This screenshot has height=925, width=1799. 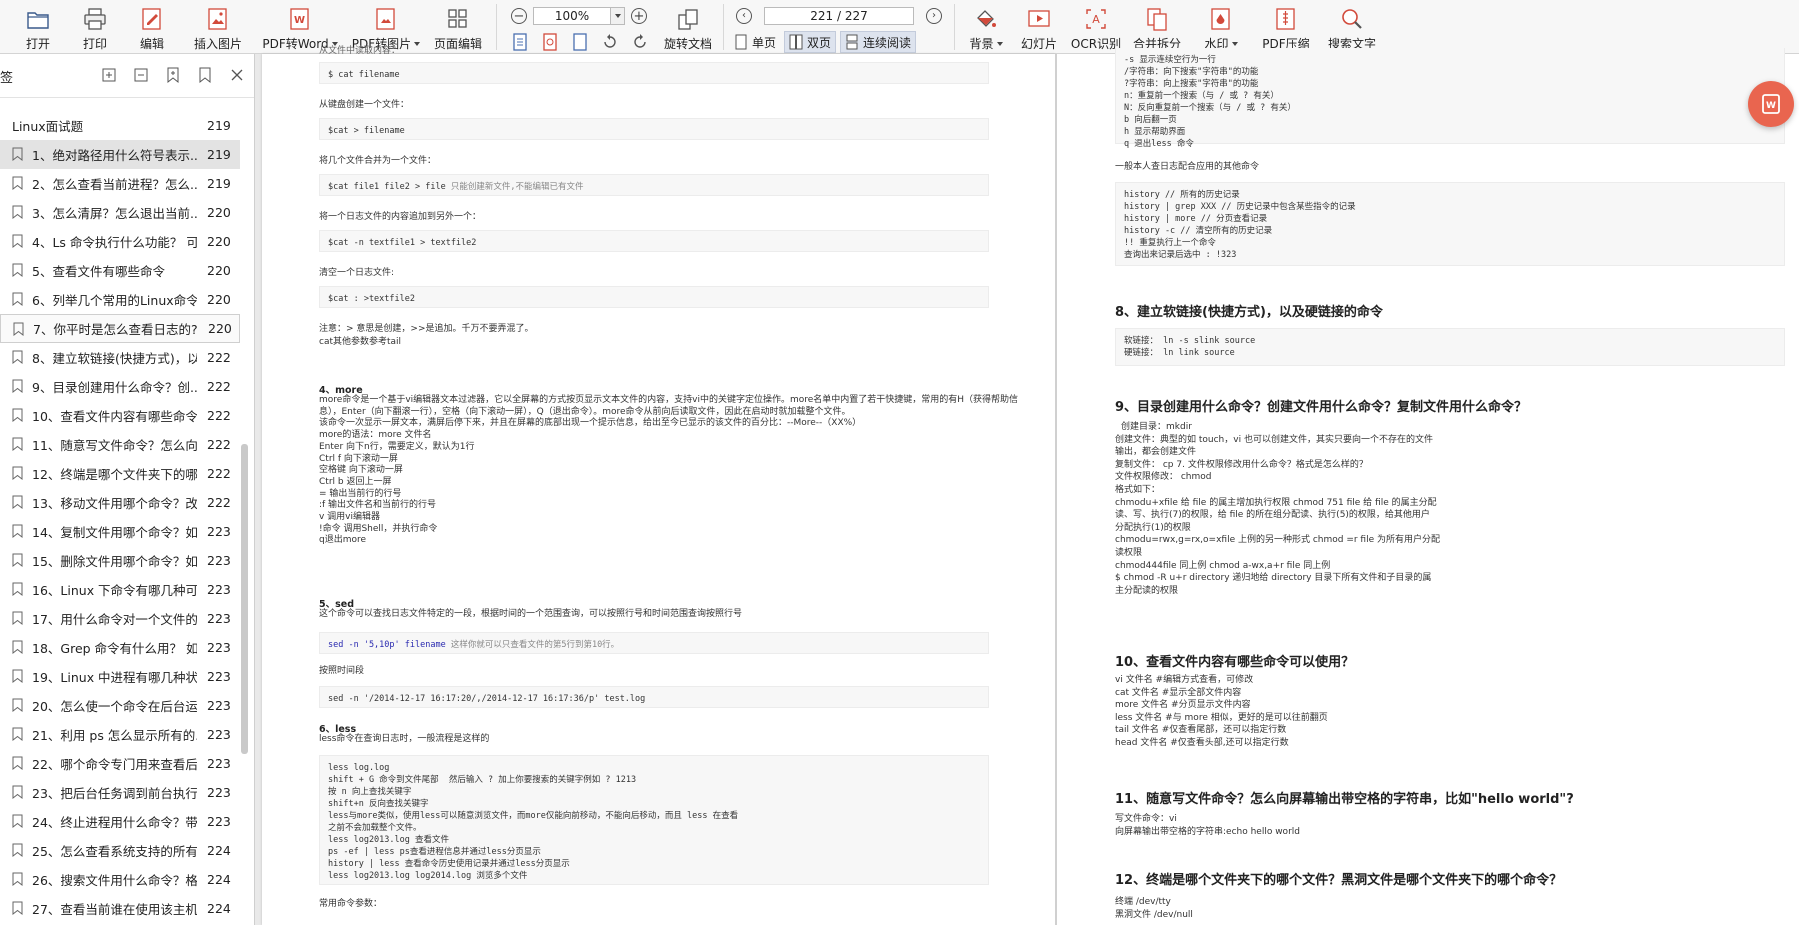 What do you see at coordinates (639, 16) in the screenshot?
I see `zoom-in-icon: +` at bounding box center [639, 16].